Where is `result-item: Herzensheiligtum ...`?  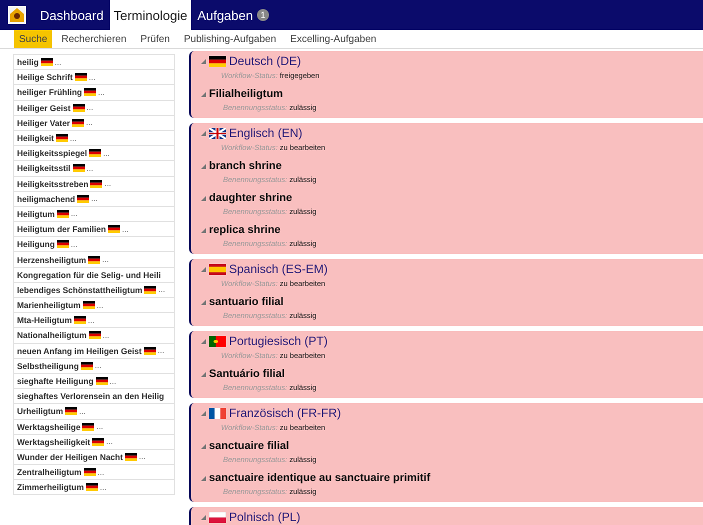
result-item: Herzensheiligtum ... is located at coordinates (94, 259).